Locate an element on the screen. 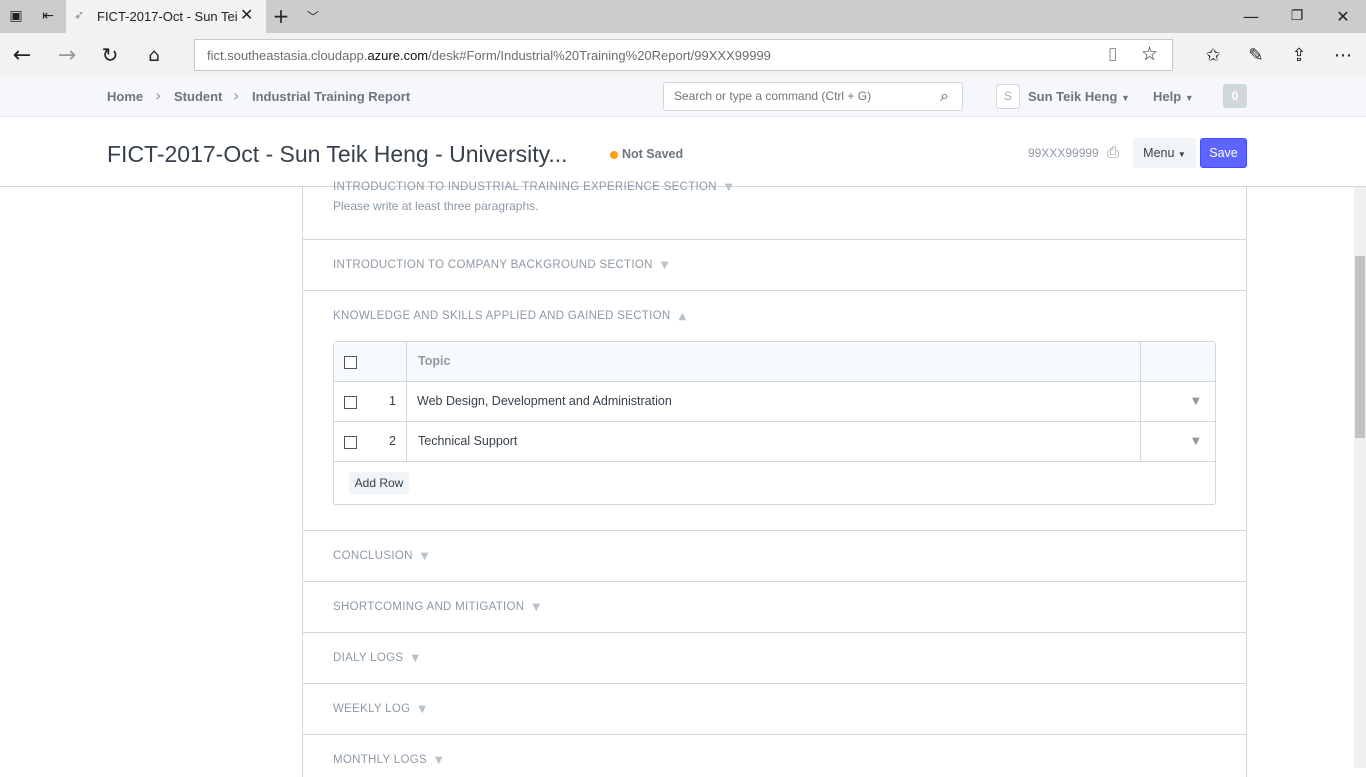 This screenshot has height=777, width=1366. home-icon: ⌂ is located at coordinates (154, 55).